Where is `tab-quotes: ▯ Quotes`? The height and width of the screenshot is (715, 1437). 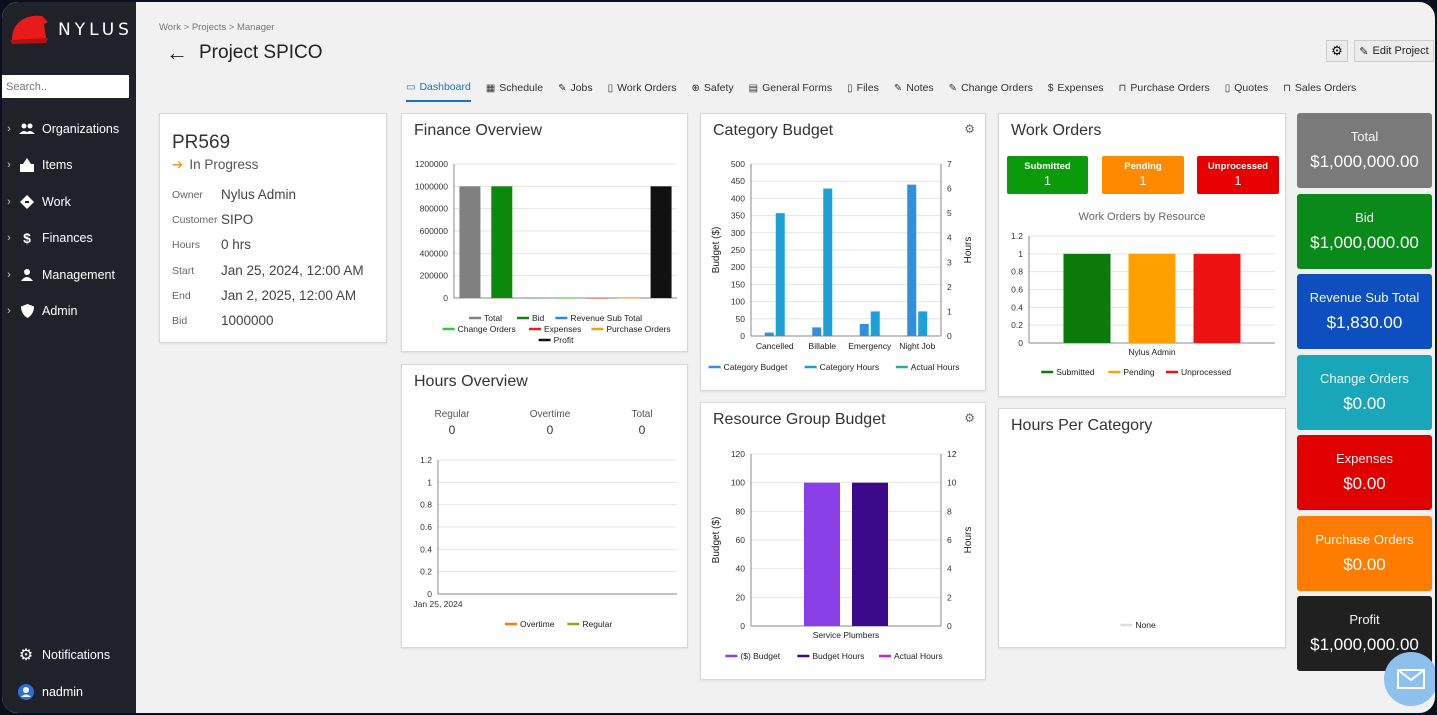
tab-quotes: ▯ Quotes is located at coordinates (1246, 90).